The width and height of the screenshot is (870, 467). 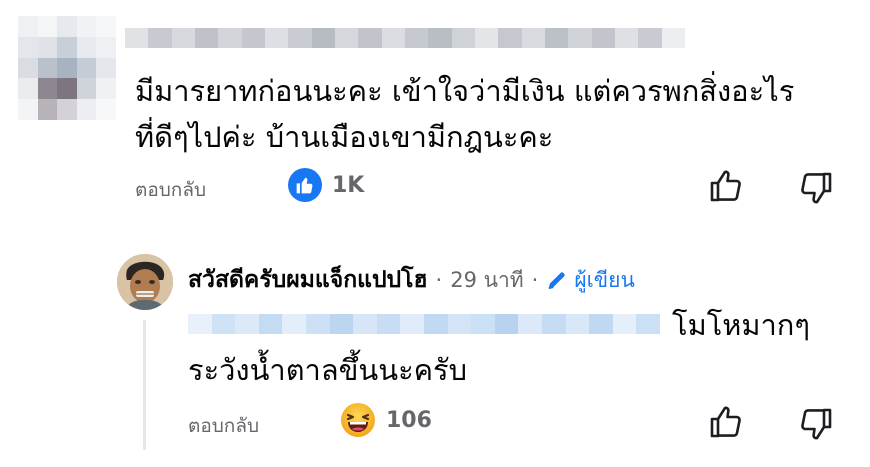 What do you see at coordinates (358, 420) in the screenshot?
I see `laughing-face-icon` at bounding box center [358, 420].